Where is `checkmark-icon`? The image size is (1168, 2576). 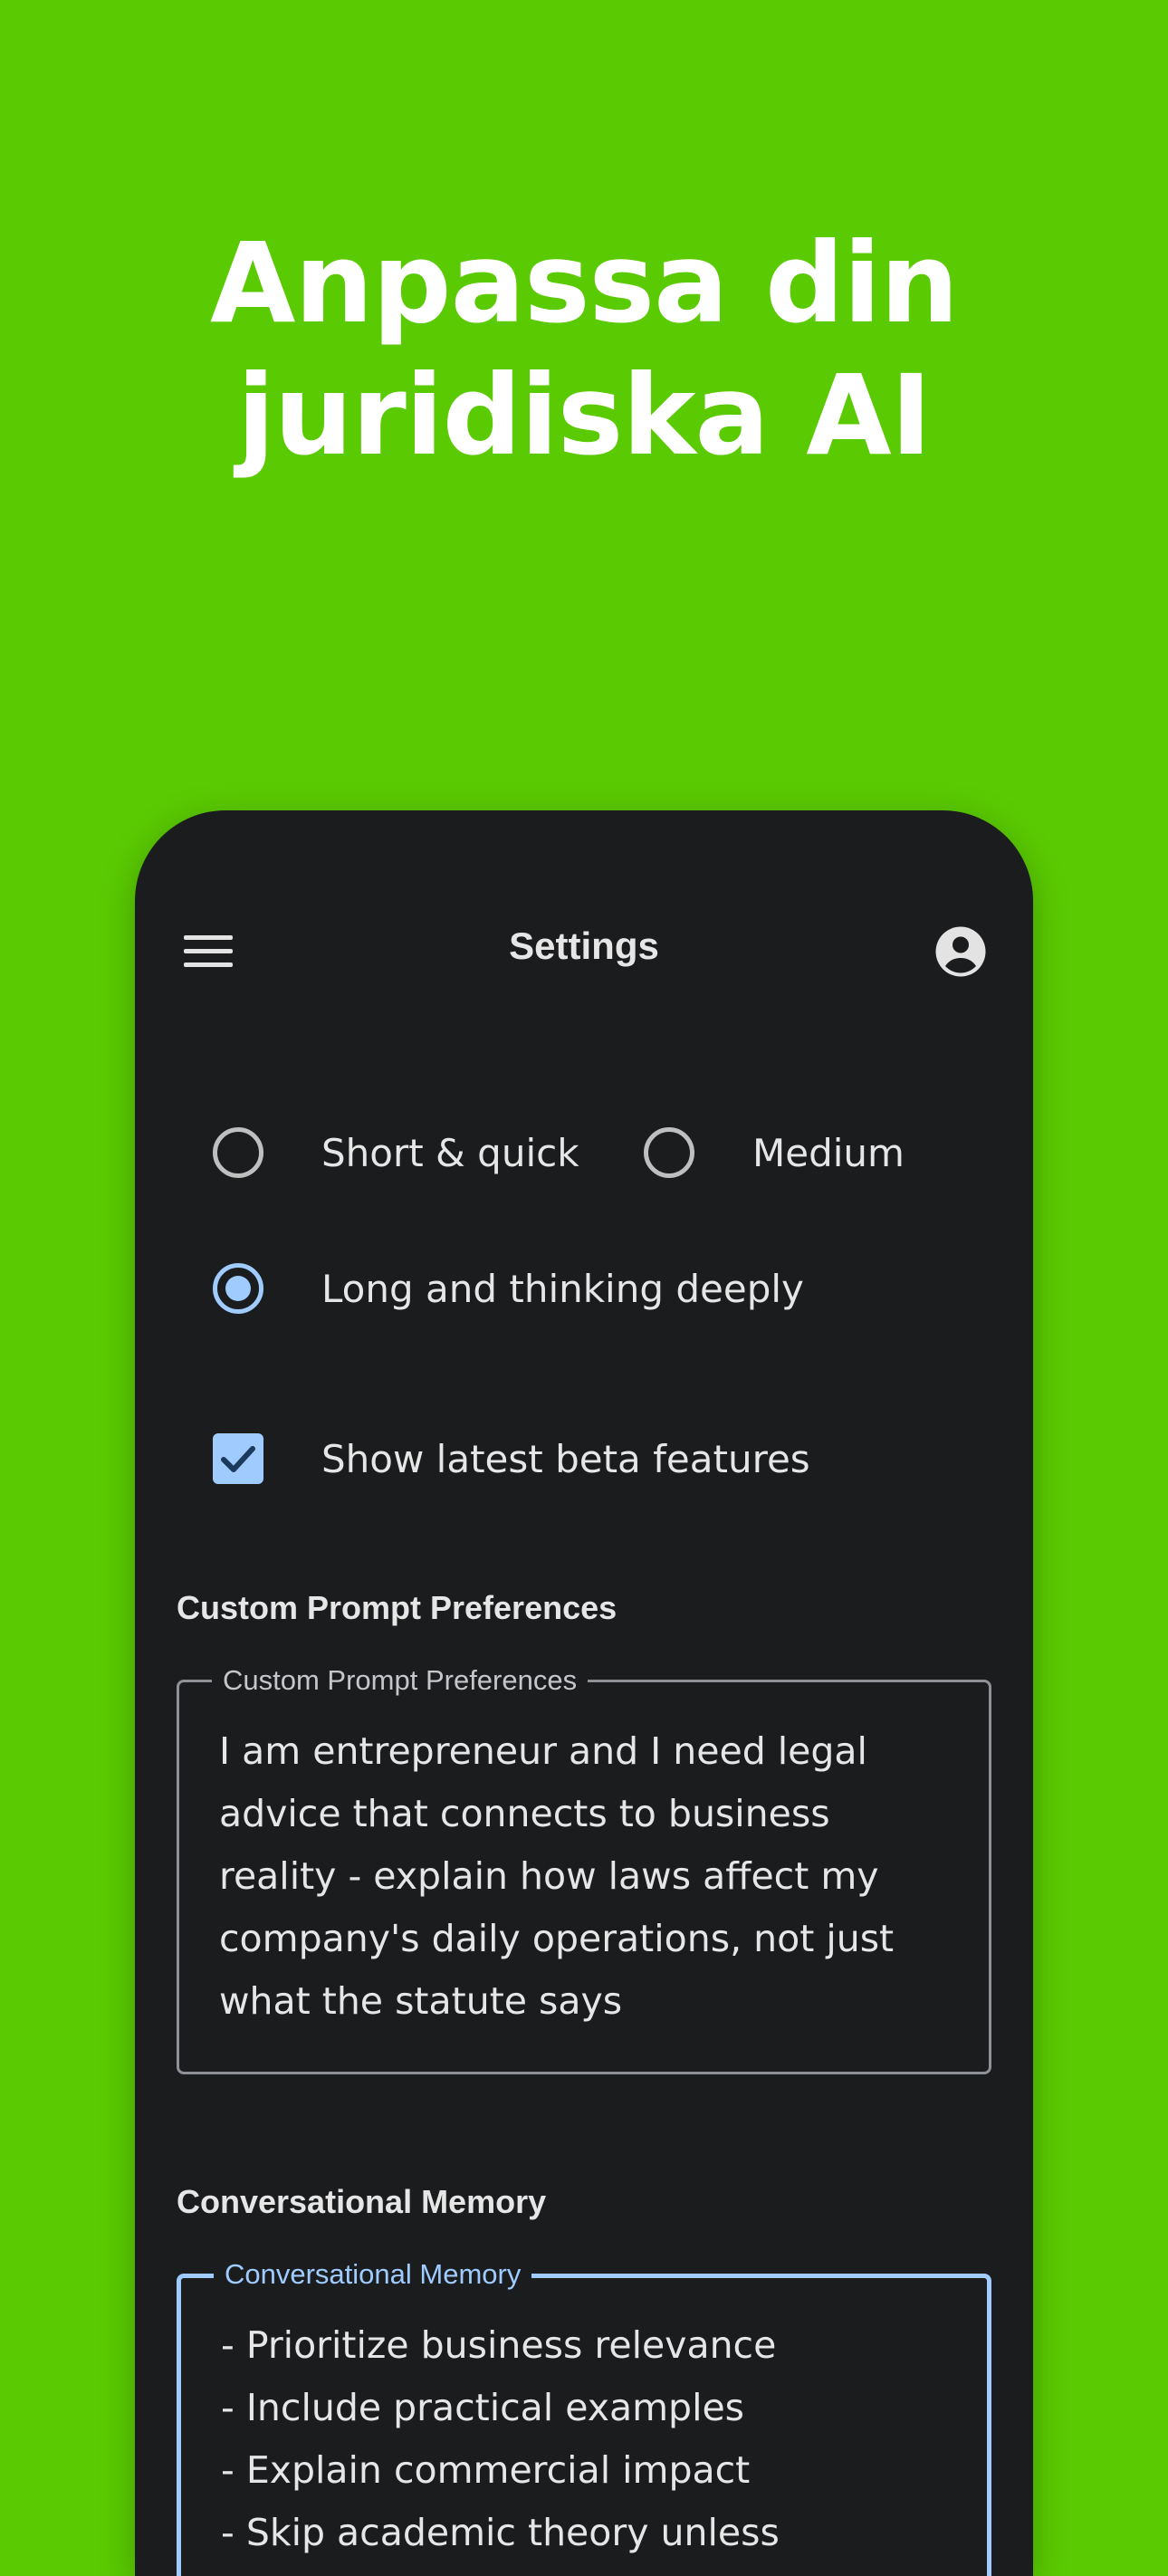 checkmark-icon is located at coordinates (238, 1459).